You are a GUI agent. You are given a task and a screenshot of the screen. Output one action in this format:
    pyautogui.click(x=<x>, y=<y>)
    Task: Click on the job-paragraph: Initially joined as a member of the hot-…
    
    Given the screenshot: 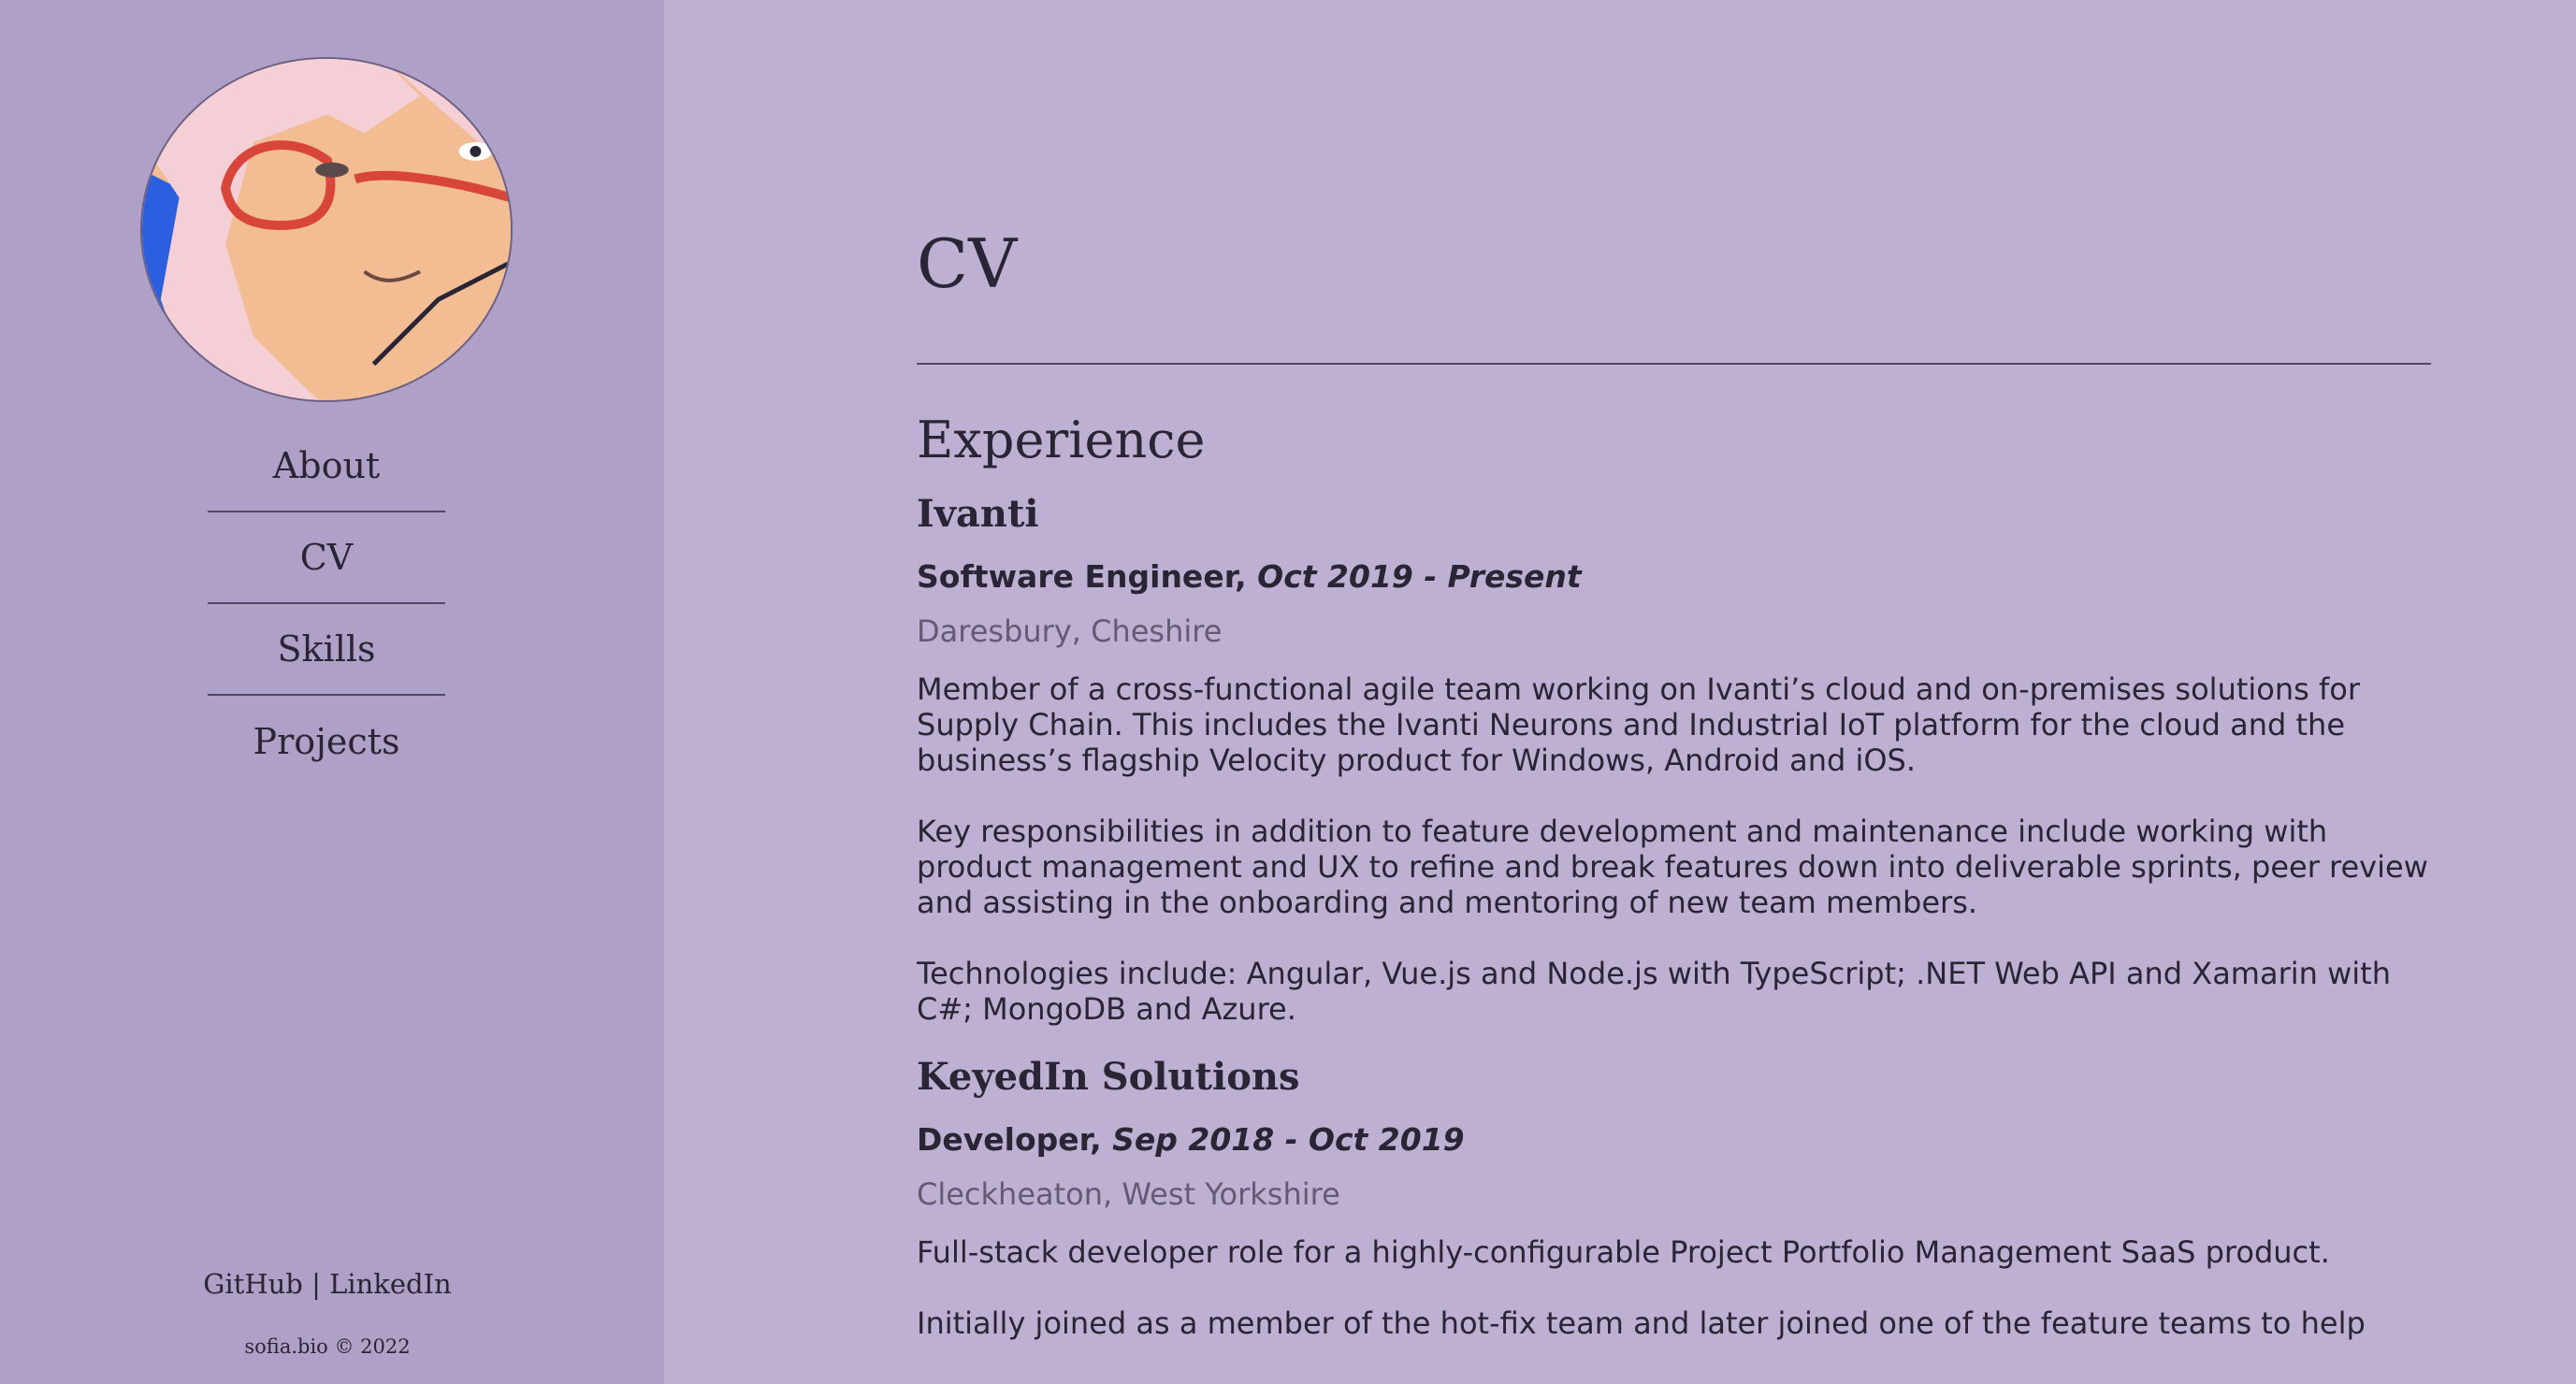 What is the action you would take?
    pyautogui.click(x=1641, y=1323)
    